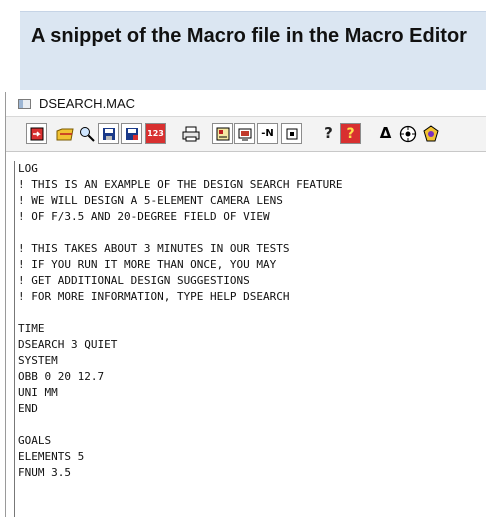 The width and height of the screenshot is (486, 517). Describe the element at coordinates (64, 133) in the screenshot. I see `open-icon` at that location.